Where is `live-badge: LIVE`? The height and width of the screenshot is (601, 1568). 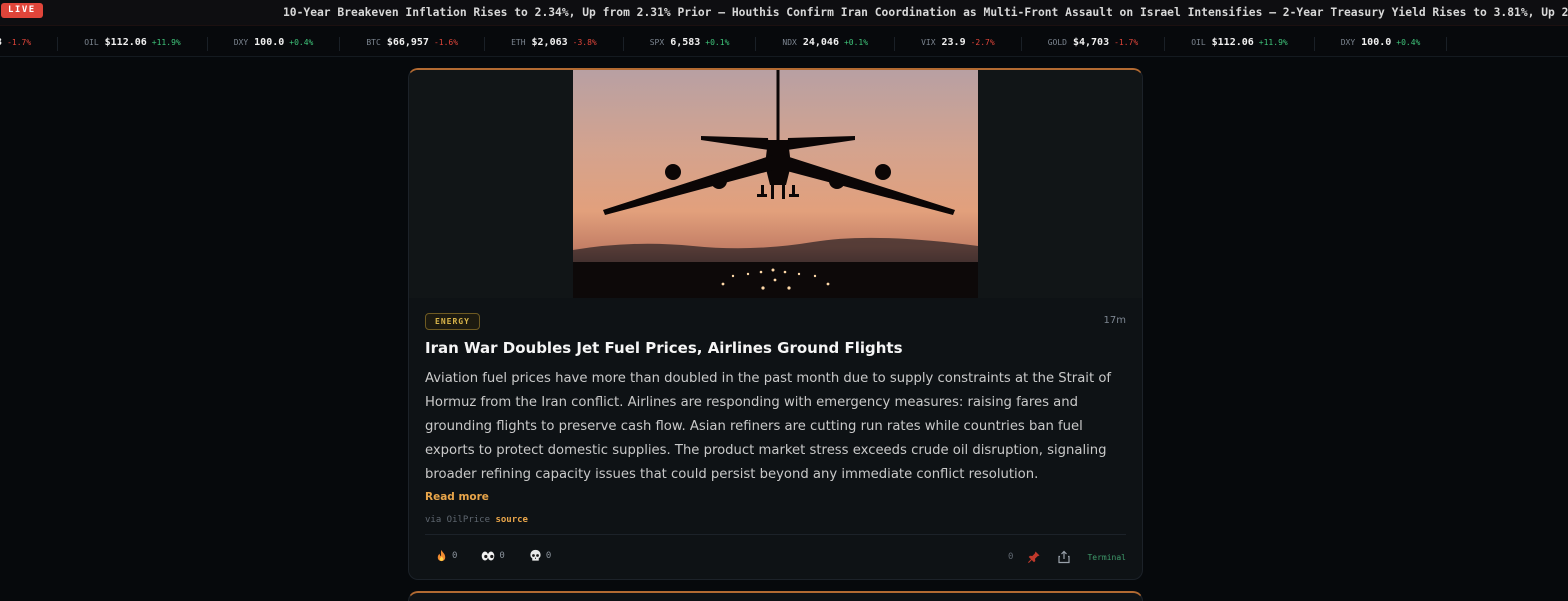
live-badge: LIVE is located at coordinates (22, 10).